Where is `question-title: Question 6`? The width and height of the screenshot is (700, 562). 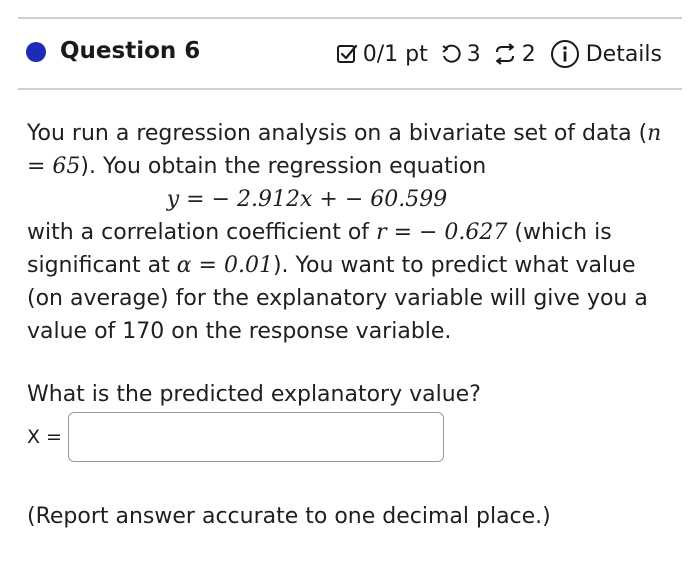
question-title: Question 6 is located at coordinates (130, 51).